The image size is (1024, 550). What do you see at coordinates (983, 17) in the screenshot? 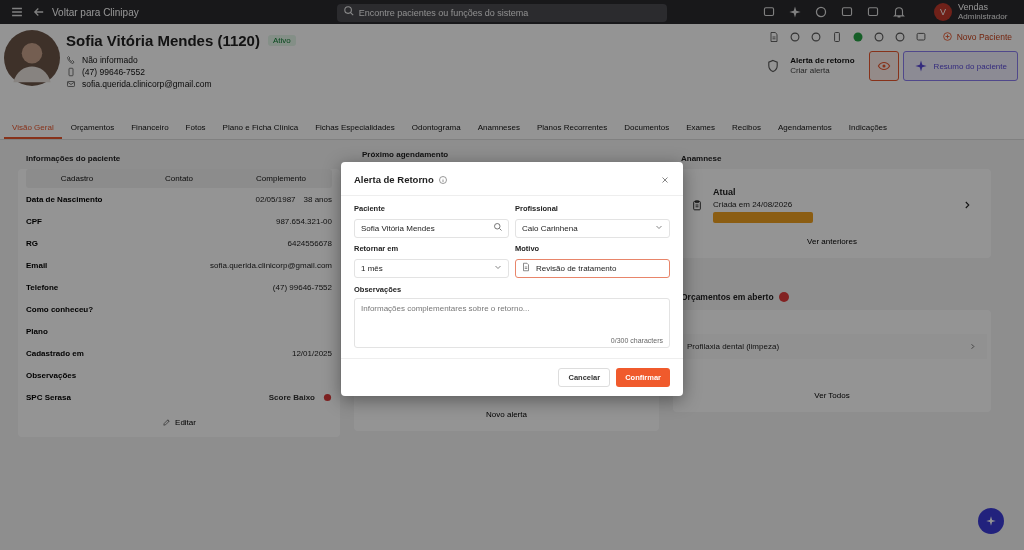
I see `user-role: Administrador` at bounding box center [983, 17].